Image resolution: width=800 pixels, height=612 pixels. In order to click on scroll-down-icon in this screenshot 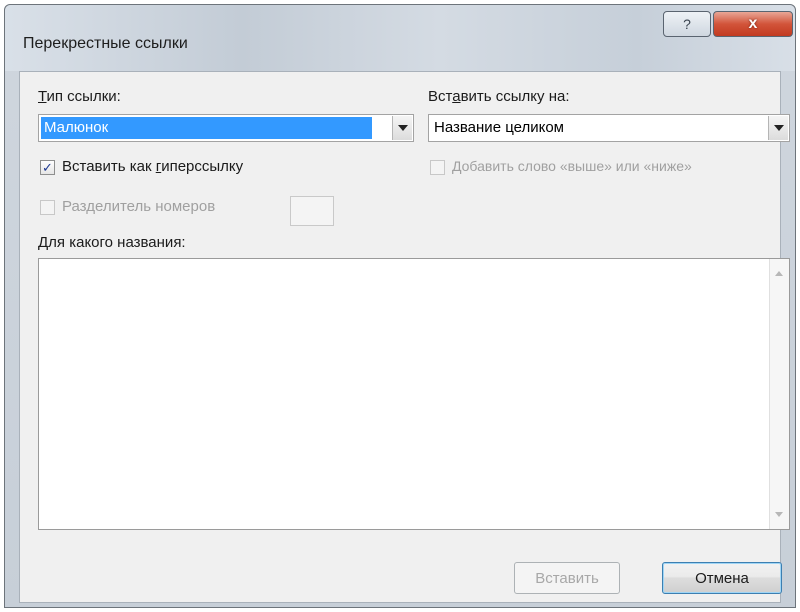, I will do `click(779, 514)`.